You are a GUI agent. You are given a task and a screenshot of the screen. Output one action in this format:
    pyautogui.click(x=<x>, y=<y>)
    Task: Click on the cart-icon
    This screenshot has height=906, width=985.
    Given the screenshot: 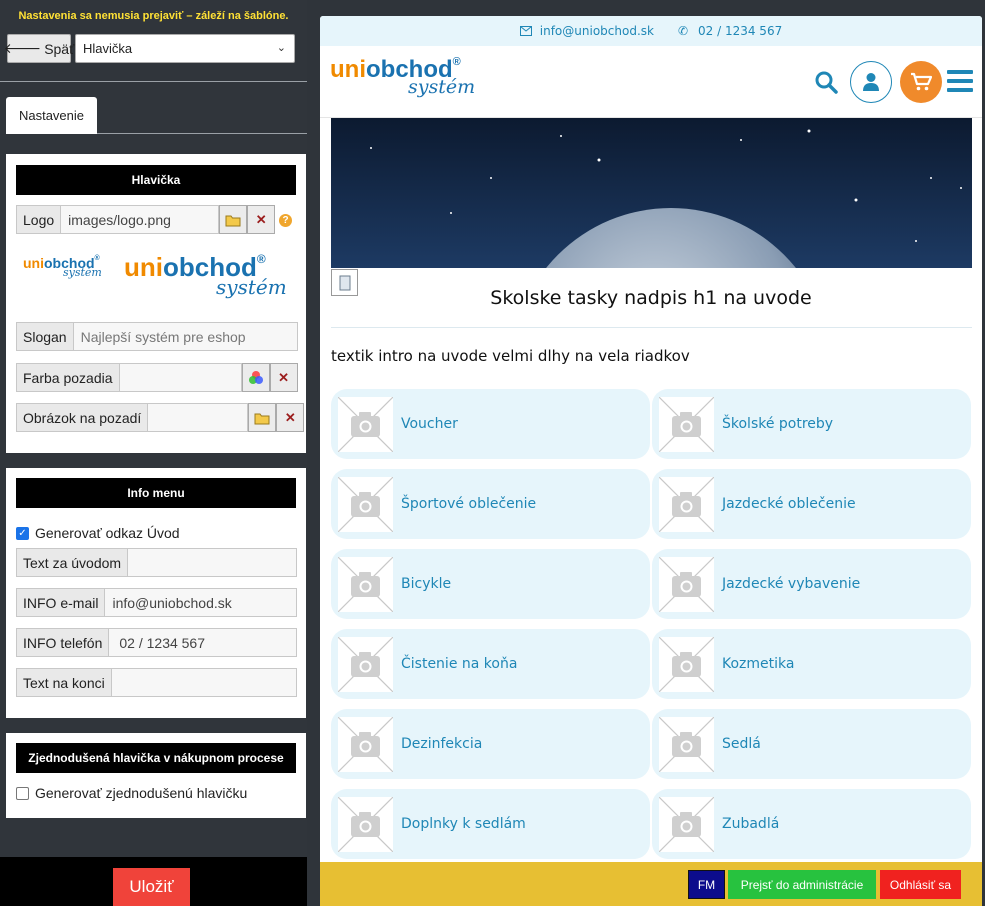 What is the action you would take?
    pyautogui.click(x=921, y=81)
    